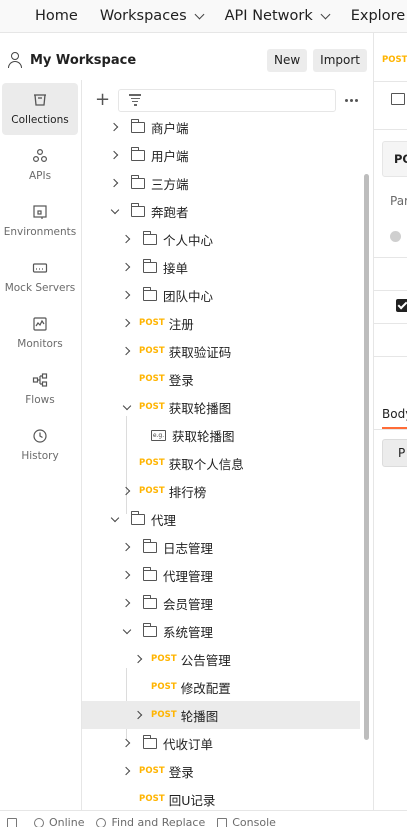 This screenshot has height=827, width=407. Describe the element at coordinates (40, 165) in the screenshot. I see `sidebar-item-apis: APIs` at that location.